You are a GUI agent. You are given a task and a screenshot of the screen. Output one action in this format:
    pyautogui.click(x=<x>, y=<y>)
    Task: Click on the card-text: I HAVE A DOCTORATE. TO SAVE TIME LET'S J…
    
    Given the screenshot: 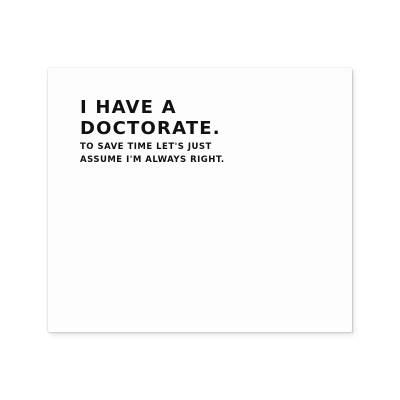 What is the action you would take?
    pyautogui.click(x=185, y=132)
    